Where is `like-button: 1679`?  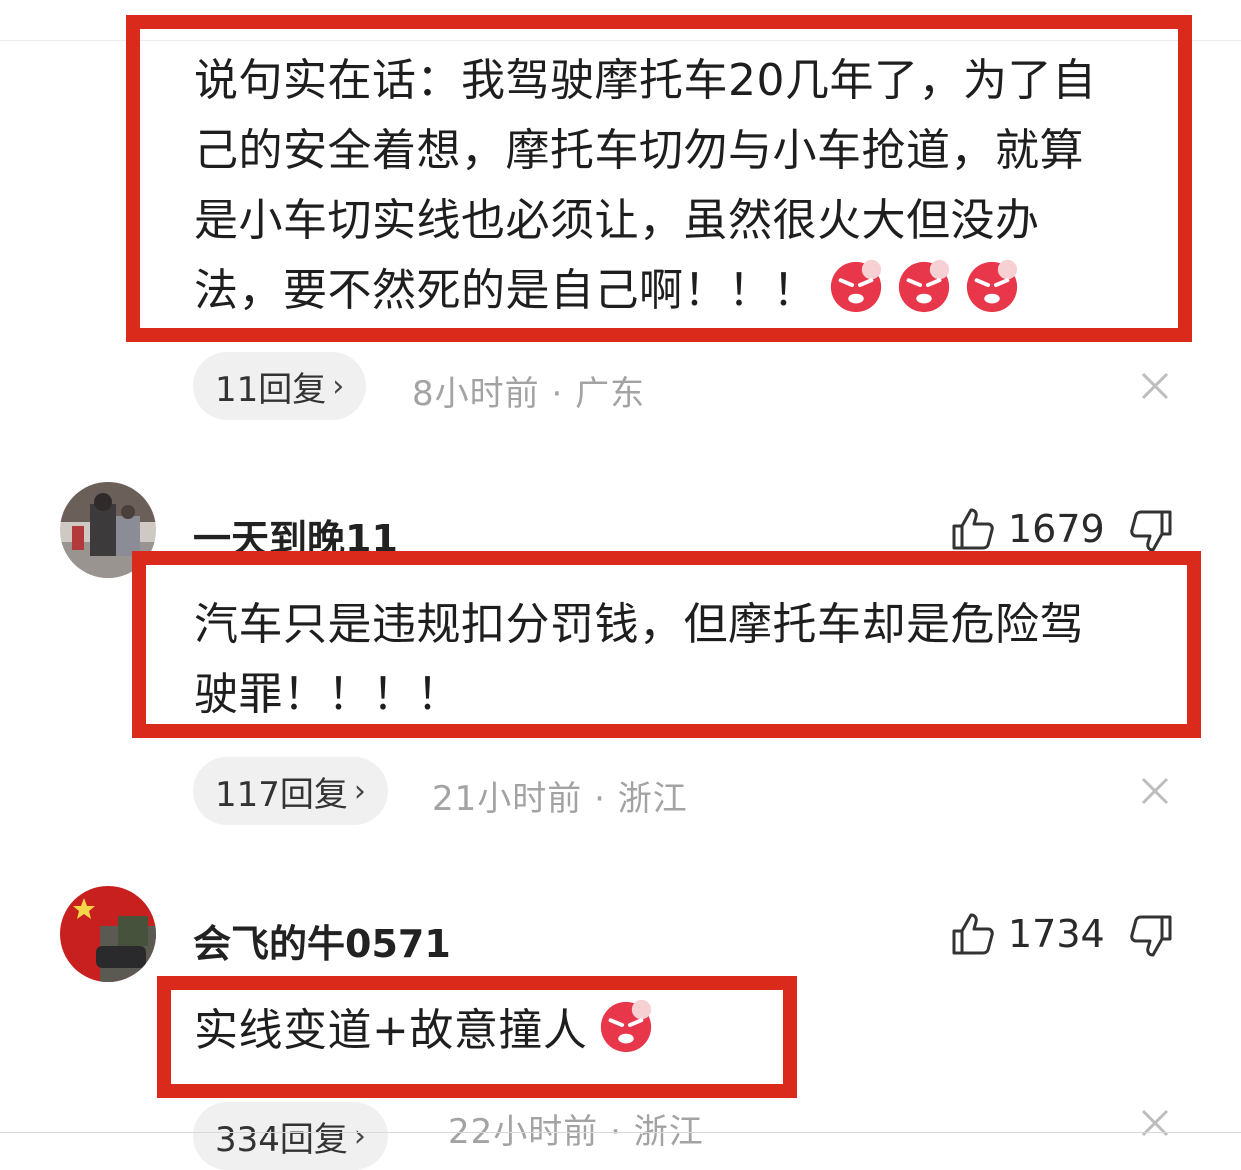 like-button: 1679 is located at coordinates (1027, 529).